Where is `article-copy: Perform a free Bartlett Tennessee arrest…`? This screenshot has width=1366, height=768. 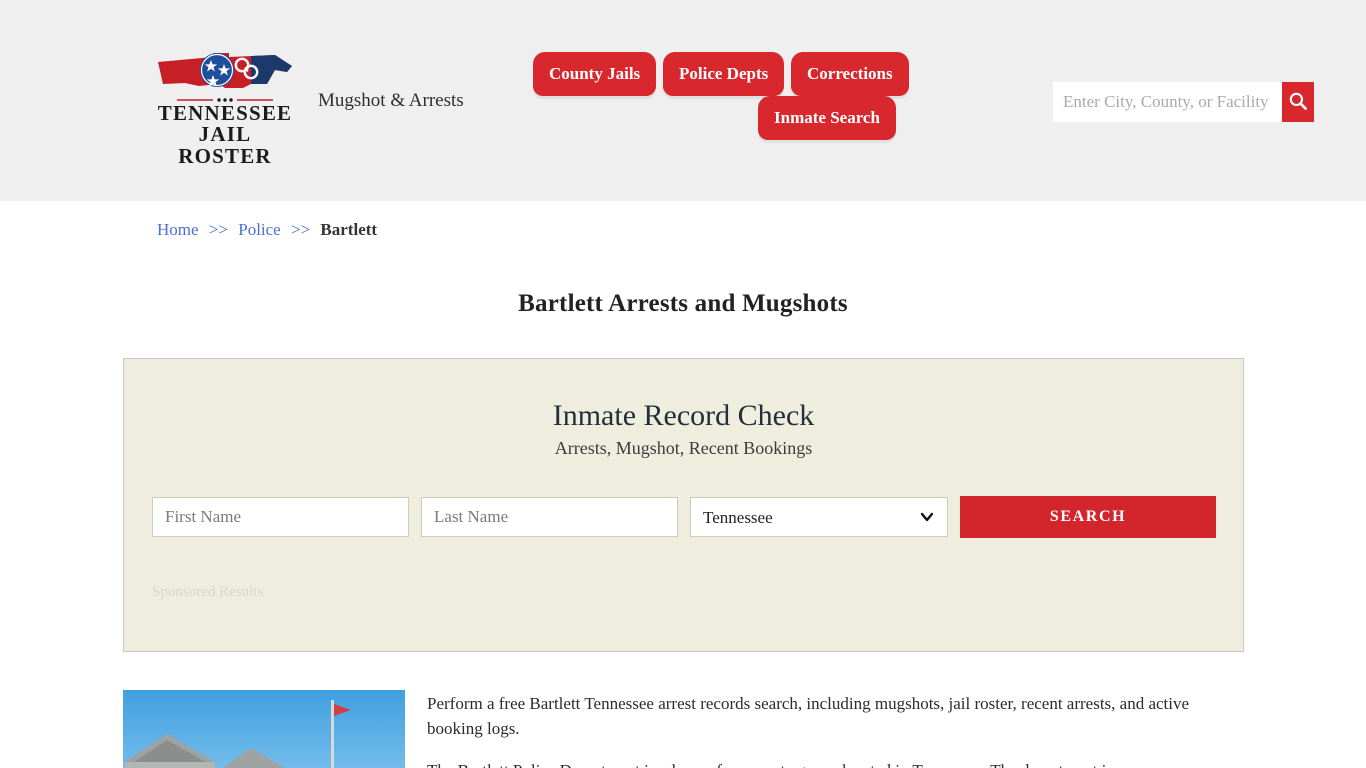 article-copy: Perform a free Bartlett Tennessee arrest… is located at coordinates (835, 729).